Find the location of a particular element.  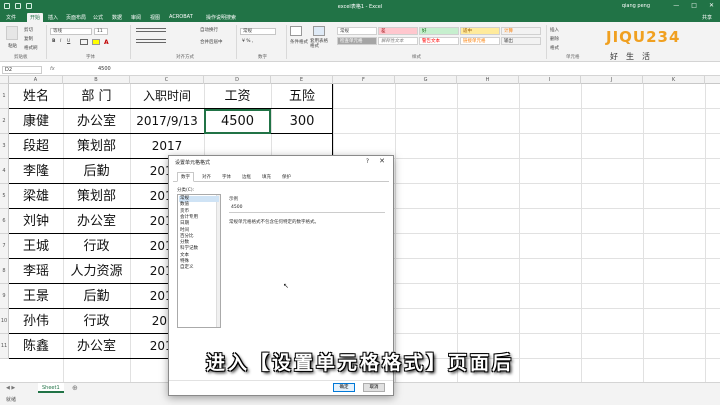

sheet-nav-icon: ◀ ▶ is located at coordinates (10, 388).